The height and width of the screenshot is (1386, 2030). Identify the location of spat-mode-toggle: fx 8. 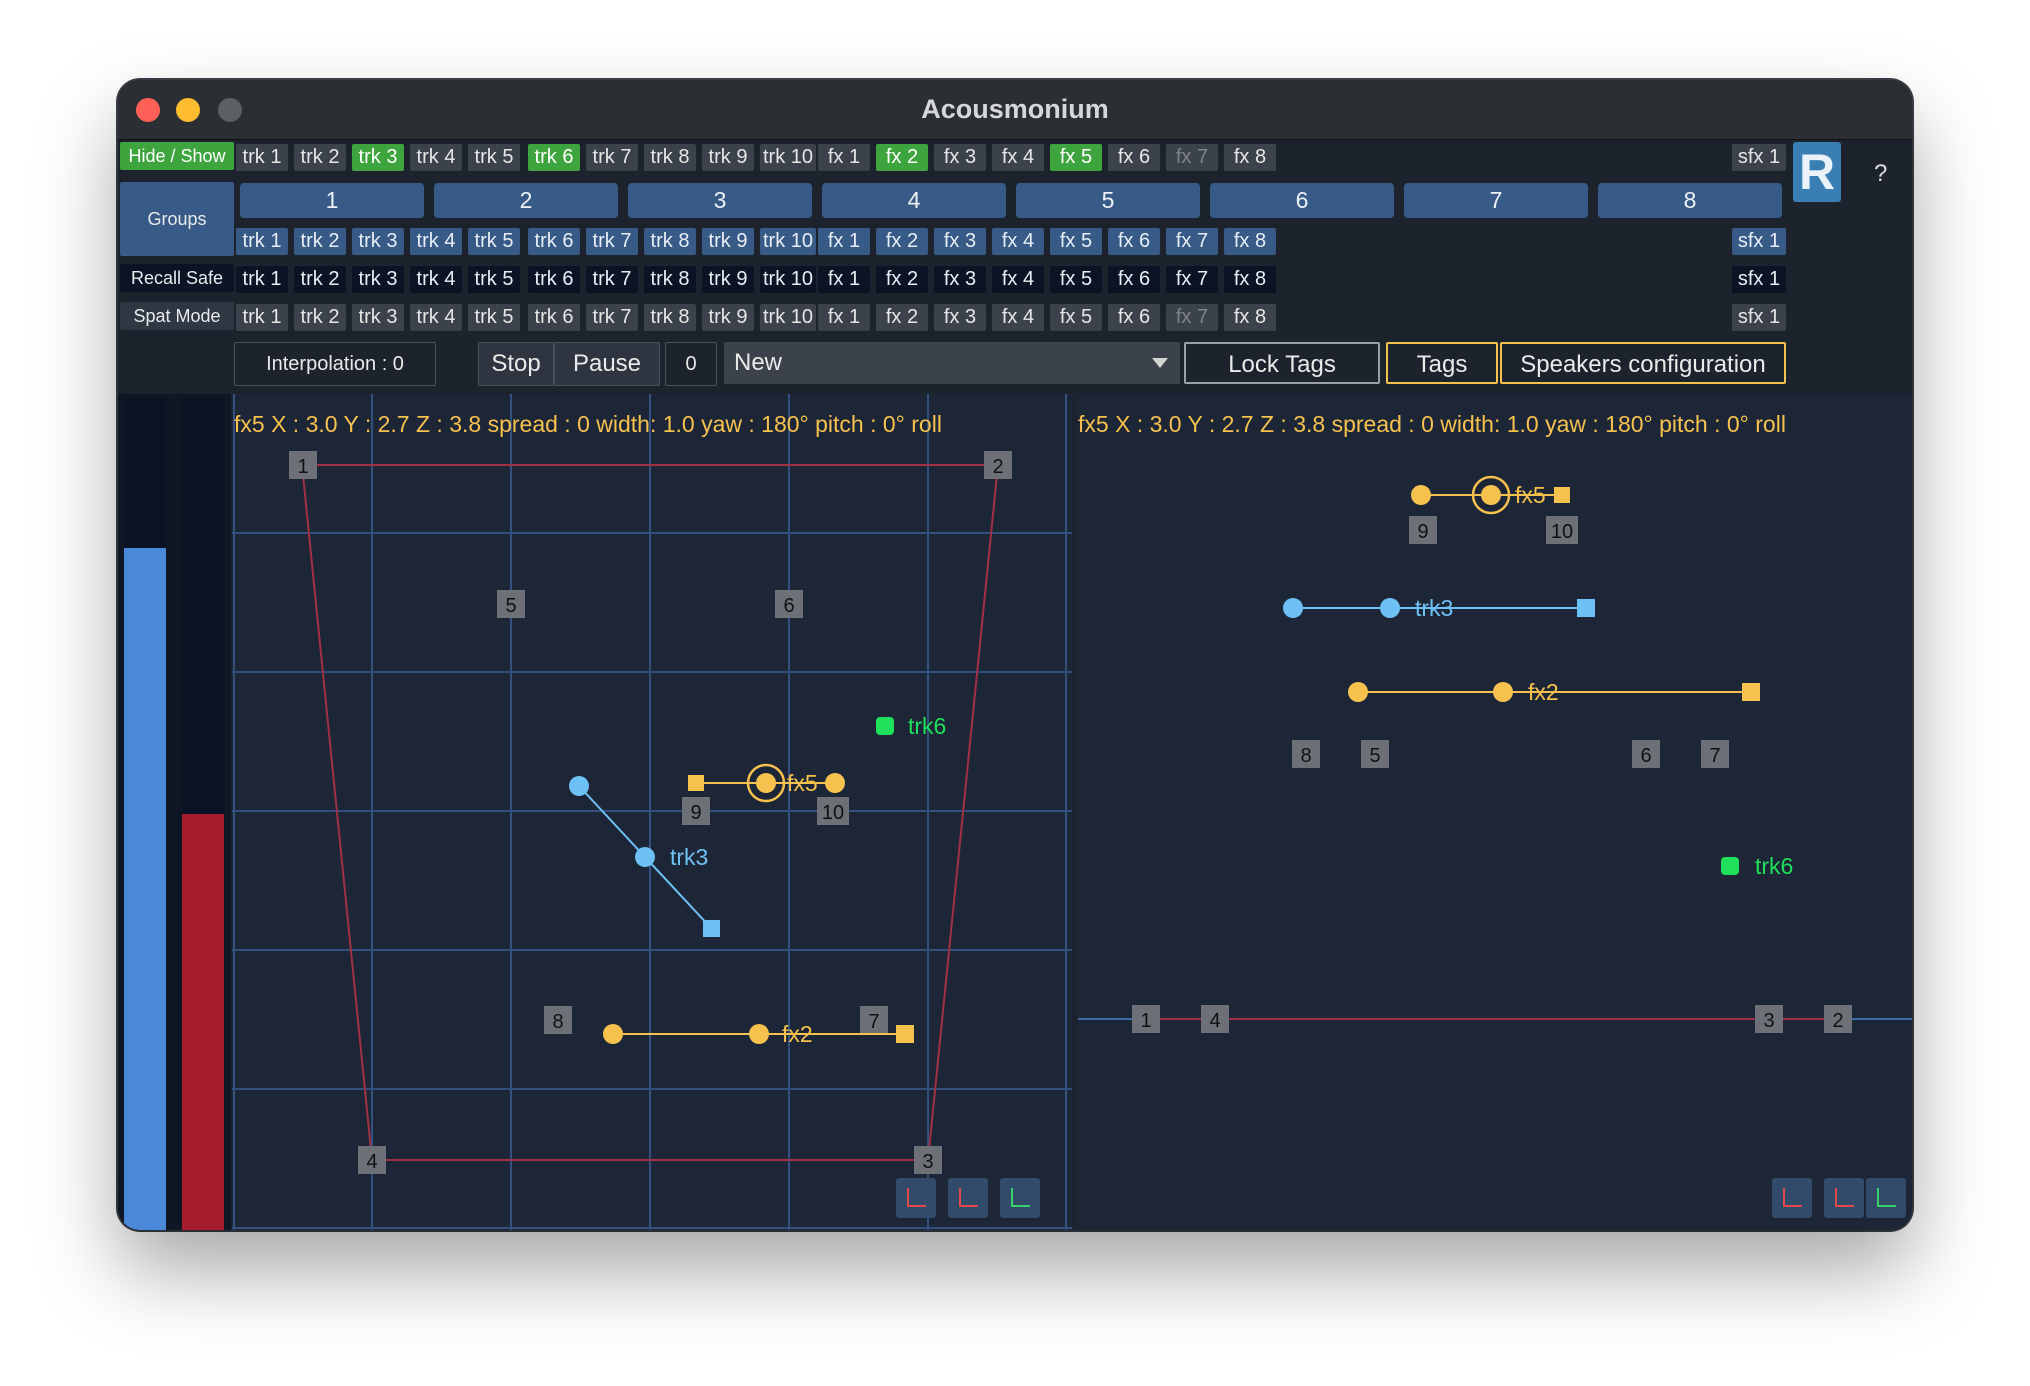
(1250, 317).